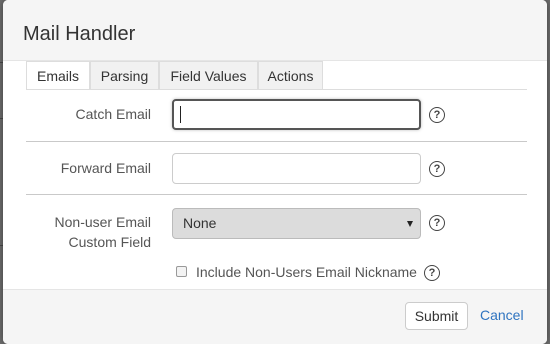 The image size is (550, 344). Describe the element at coordinates (208, 75) in the screenshot. I see `tab-field-values: Field Values` at that location.